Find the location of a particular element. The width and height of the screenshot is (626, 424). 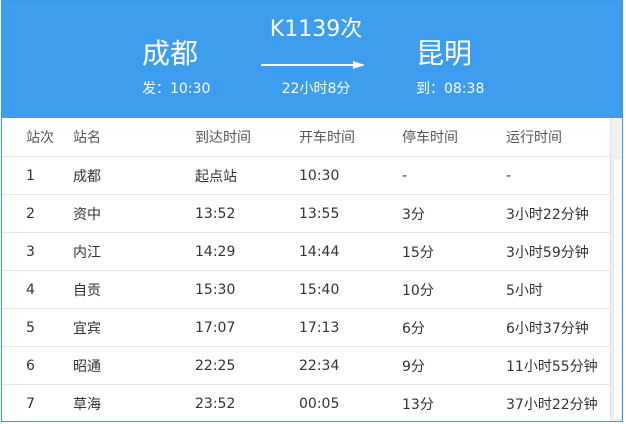

cell-index: 6 is located at coordinates (37, 365).